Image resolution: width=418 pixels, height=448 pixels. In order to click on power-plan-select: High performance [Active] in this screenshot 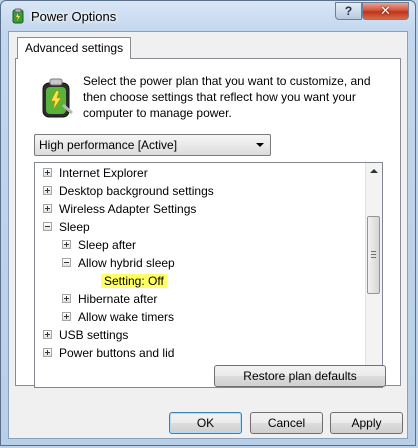, I will do `click(152, 145)`.